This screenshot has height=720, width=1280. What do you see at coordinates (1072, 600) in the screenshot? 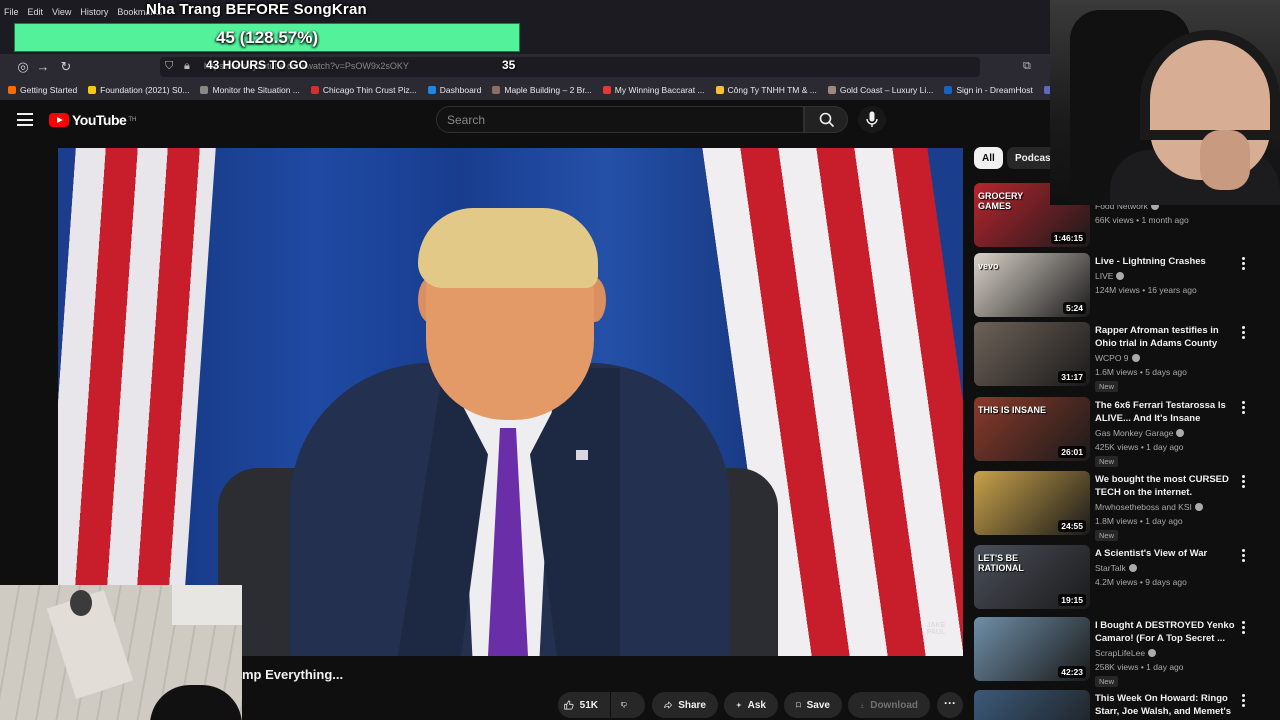
I see `video-duration: 19:15` at bounding box center [1072, 600].